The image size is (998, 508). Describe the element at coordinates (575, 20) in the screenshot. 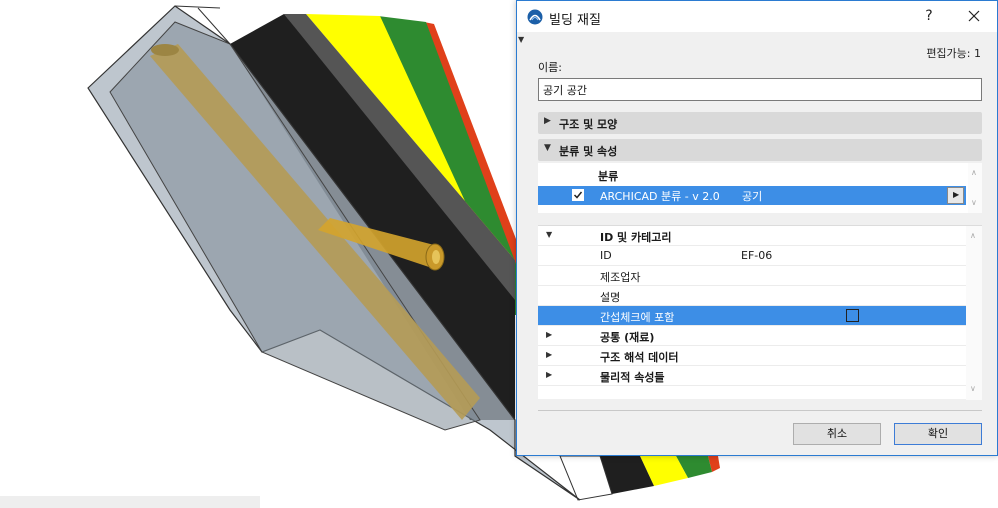

I see `dialog-title: 빌딩 재질` at that location.